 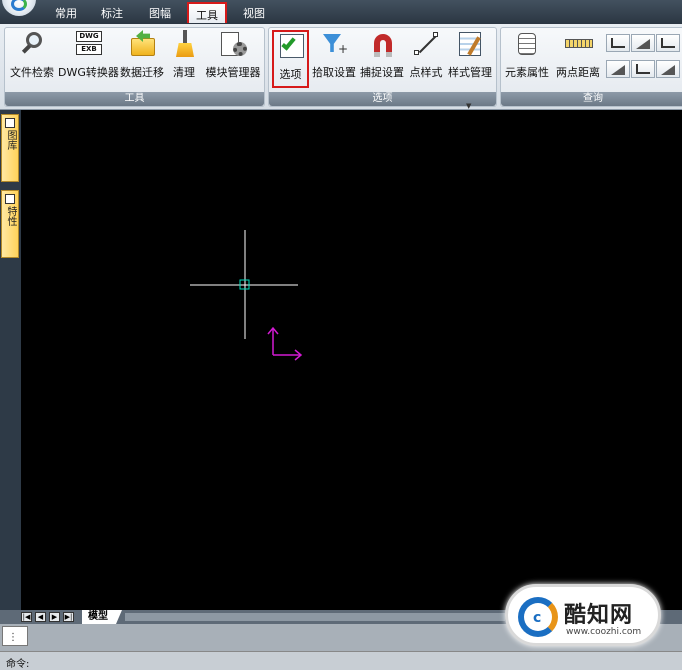 I want to click on dwg-convert-icon: DWG EXB, so click(x=88, y=44).